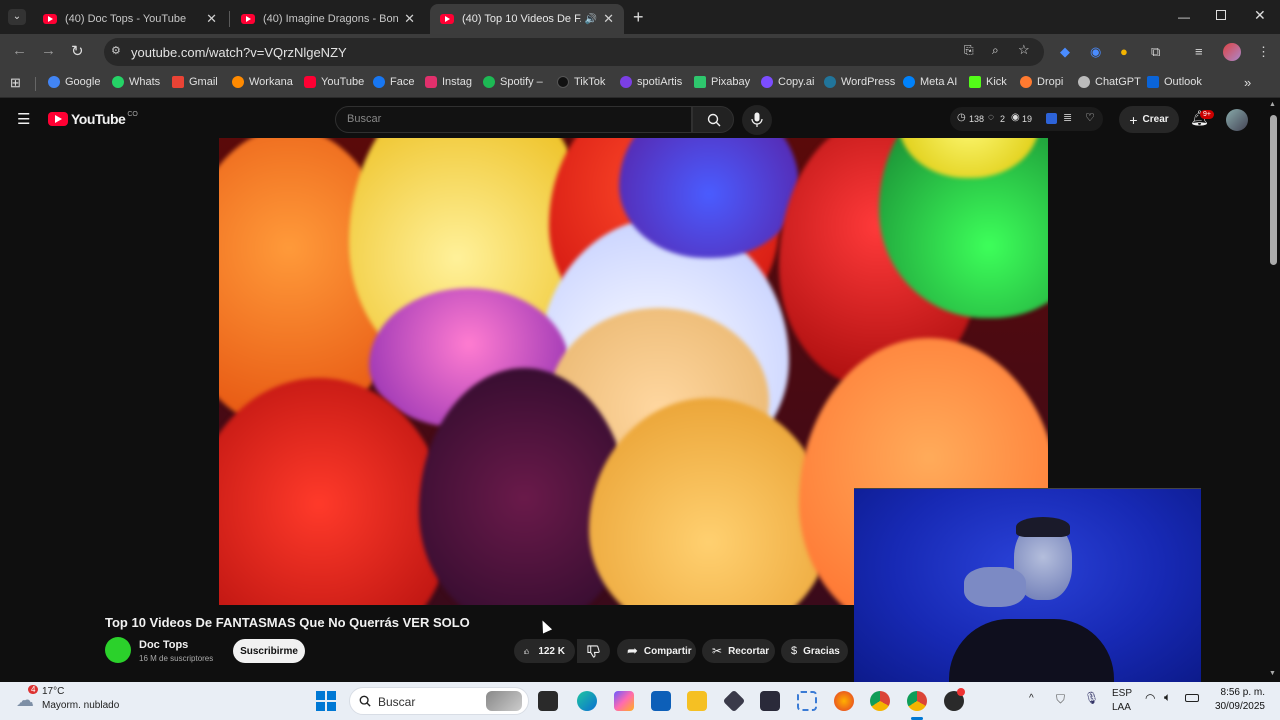 Image resolution: width=1280 pixels, height=720 pixels. I want to click on new-tab-button: +, so click(638, 17).